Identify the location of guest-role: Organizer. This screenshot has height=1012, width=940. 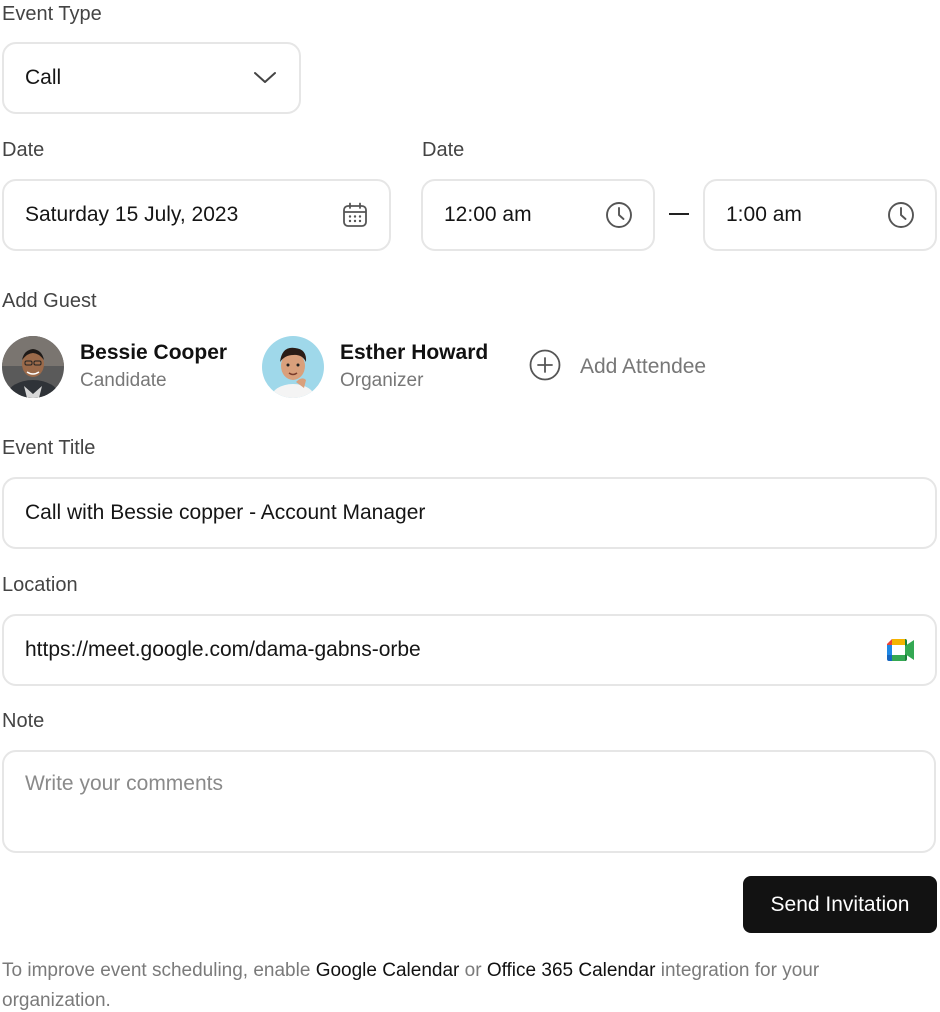
(382, 380).